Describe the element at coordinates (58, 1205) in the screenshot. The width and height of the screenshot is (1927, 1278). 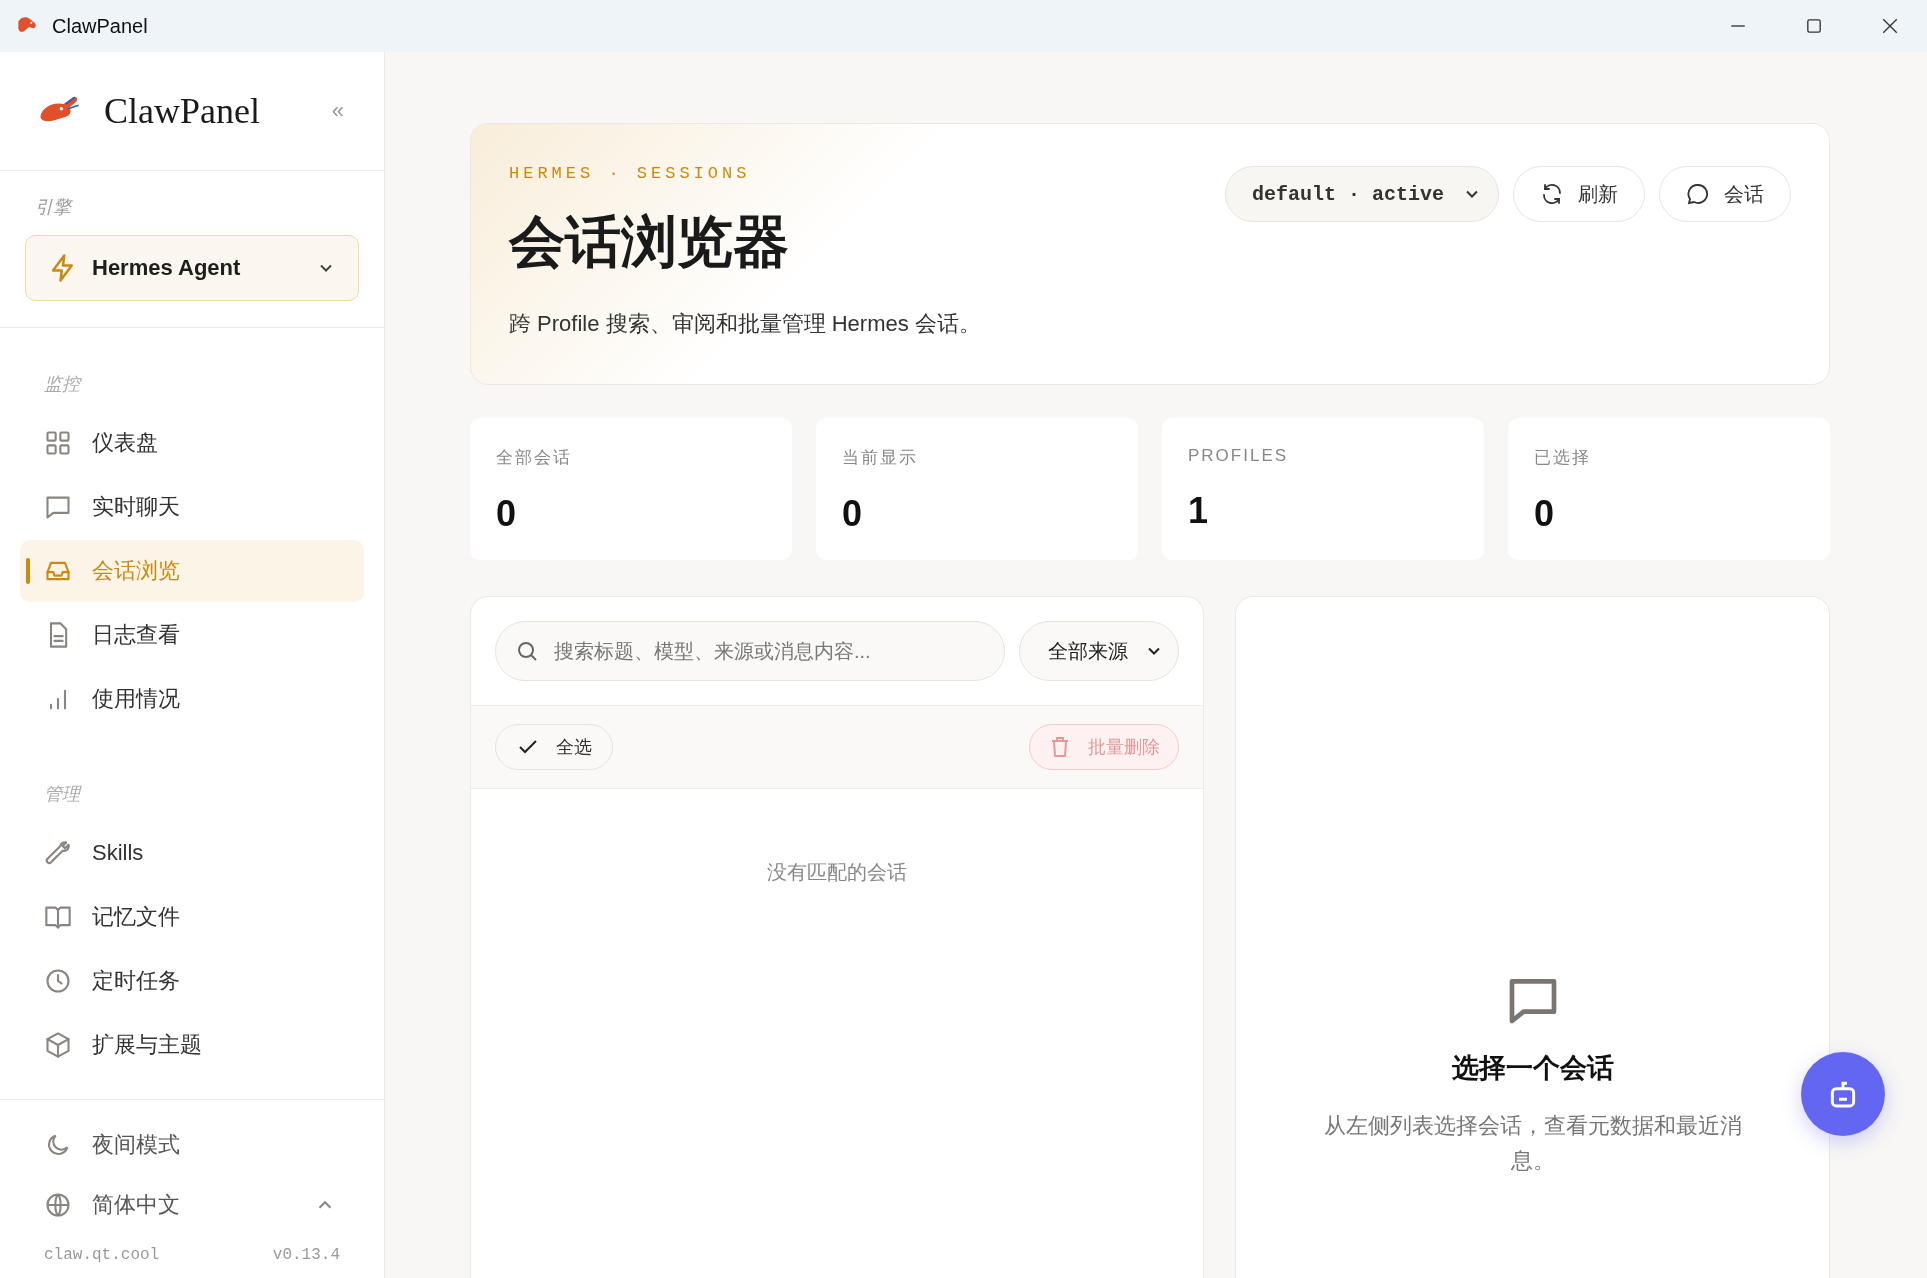
I see `globe-icon` at that location.